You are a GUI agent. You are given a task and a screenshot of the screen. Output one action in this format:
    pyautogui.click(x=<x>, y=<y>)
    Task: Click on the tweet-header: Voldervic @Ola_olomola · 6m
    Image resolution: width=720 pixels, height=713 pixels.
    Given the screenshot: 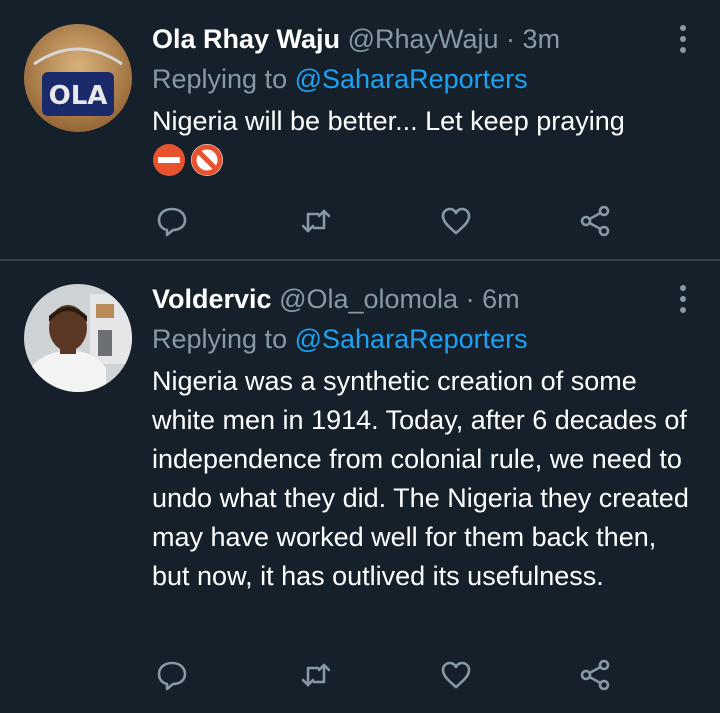 What is the action you would take?
    pyautogui.click(x=426, y=299)
    